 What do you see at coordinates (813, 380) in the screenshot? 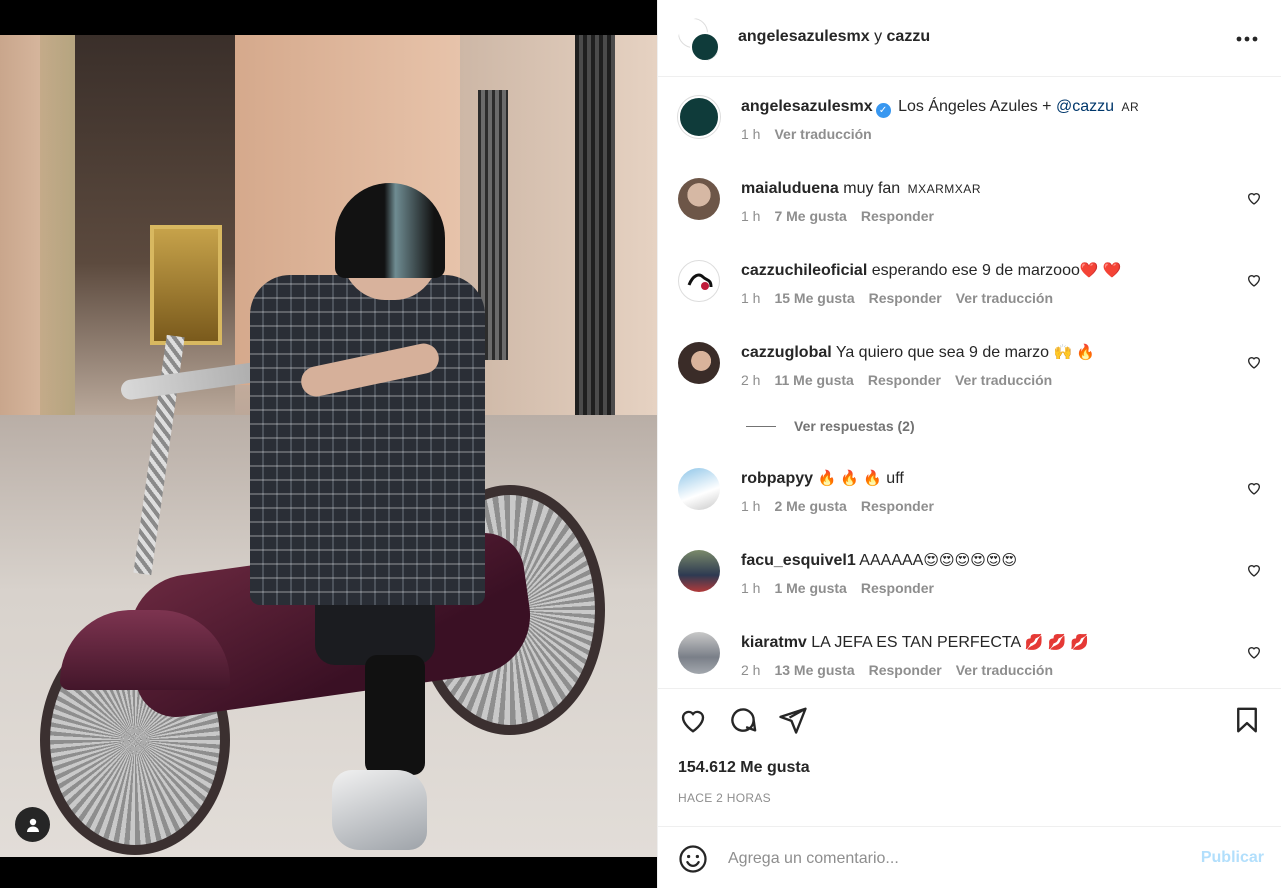
I see `comment-likes: 11 Me gusta` at bounding box center [813, 380].